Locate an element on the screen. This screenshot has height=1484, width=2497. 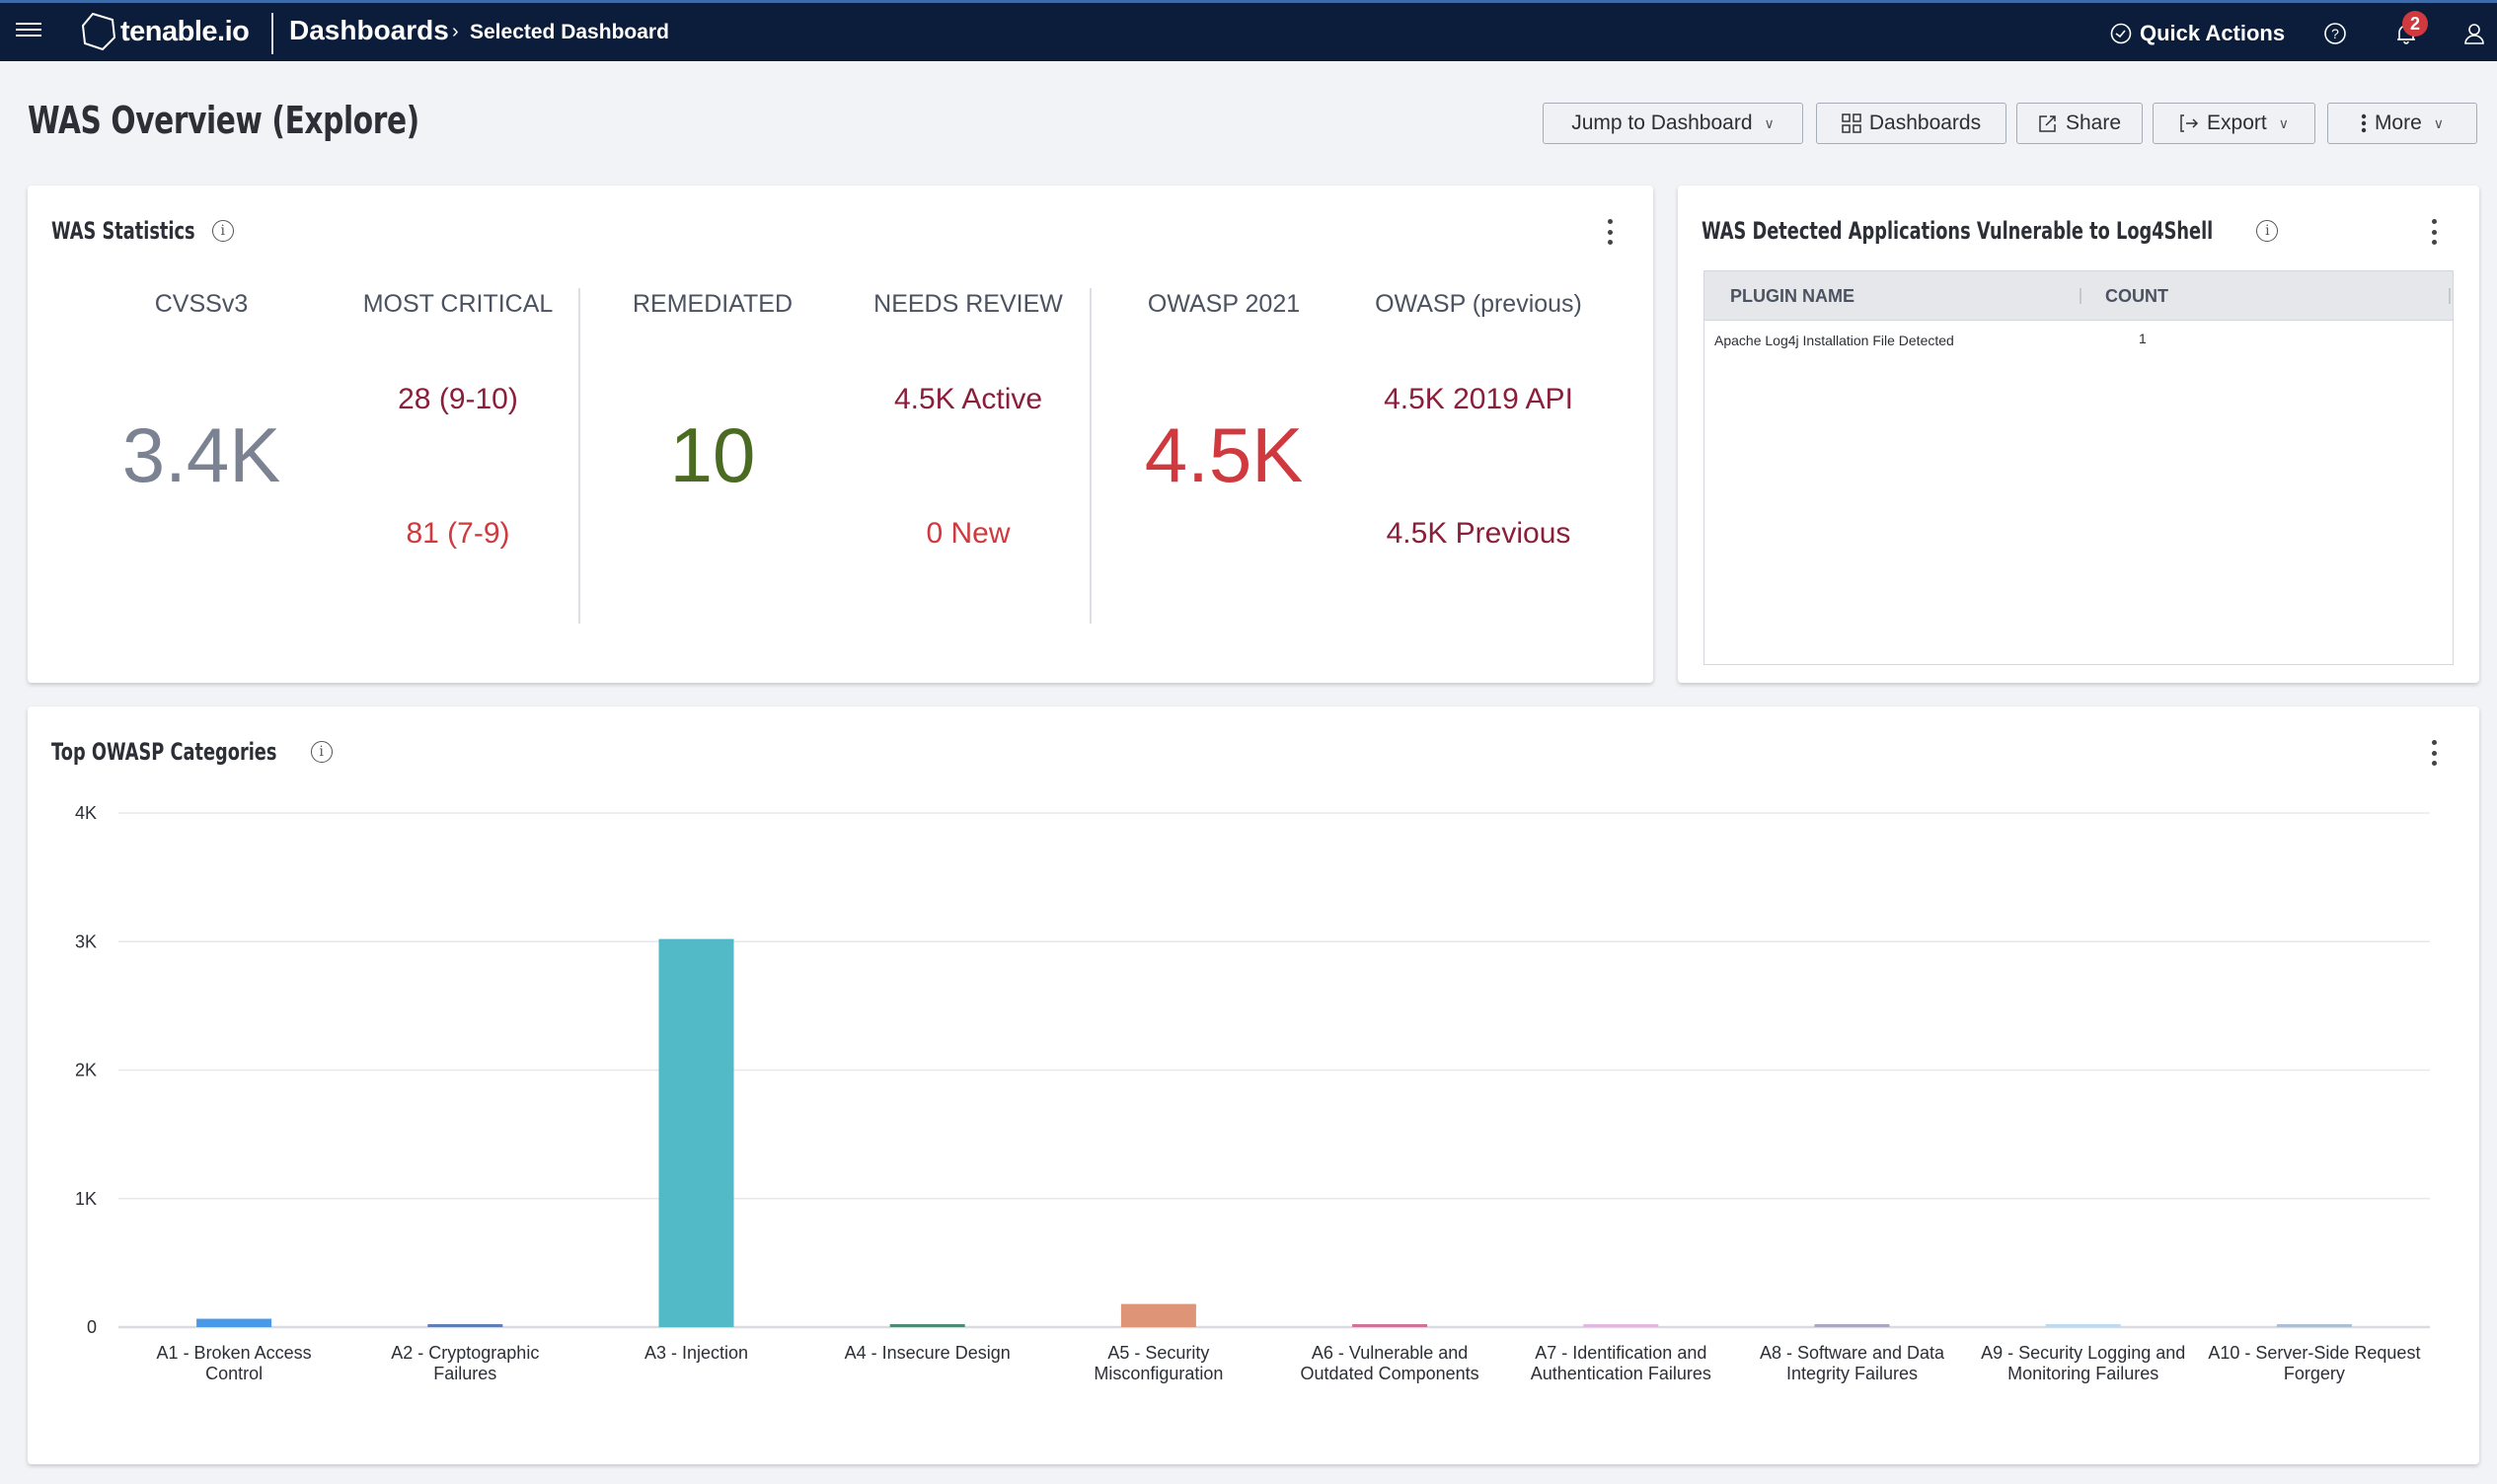
y-tick-label: 4K is located at coordinates (86, 813).